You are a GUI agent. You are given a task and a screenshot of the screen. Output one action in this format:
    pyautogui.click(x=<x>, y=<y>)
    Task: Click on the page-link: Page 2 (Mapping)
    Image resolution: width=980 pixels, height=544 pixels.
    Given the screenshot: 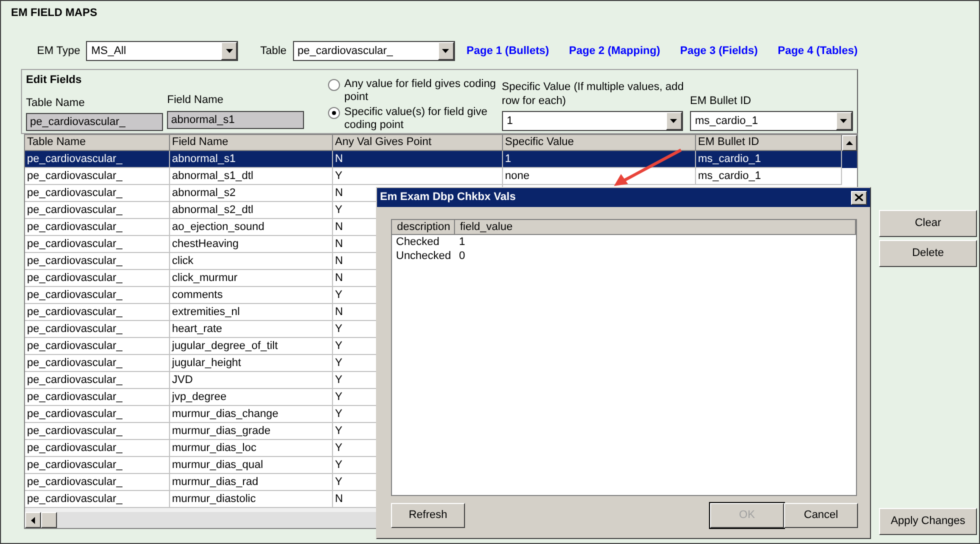 What is the action you would take?
    pyautogui.click(x=614, y=51)
    